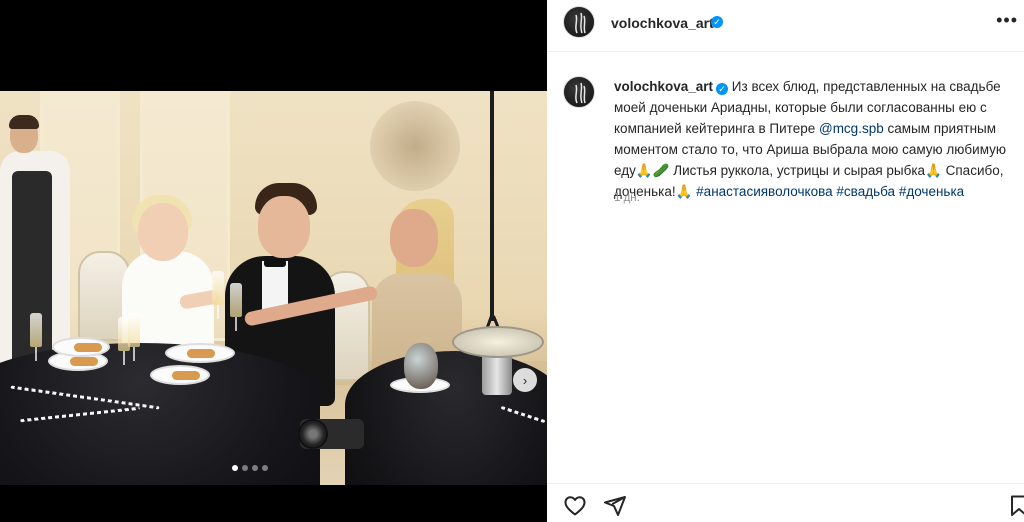 The image size is (1024, 522). I want to click on bride-head, so click(163, 232).